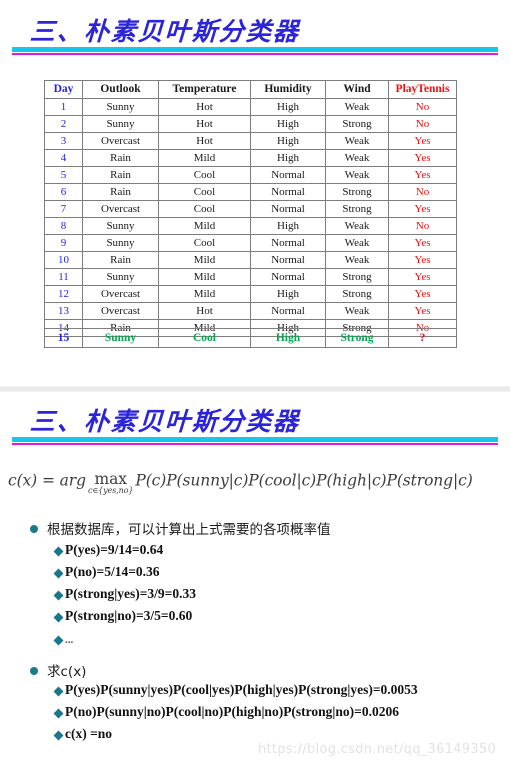  What do you see at coordinates (63, 277) in the screenshot?
I see `cell-day: 11` at bounding box center [63, 277].